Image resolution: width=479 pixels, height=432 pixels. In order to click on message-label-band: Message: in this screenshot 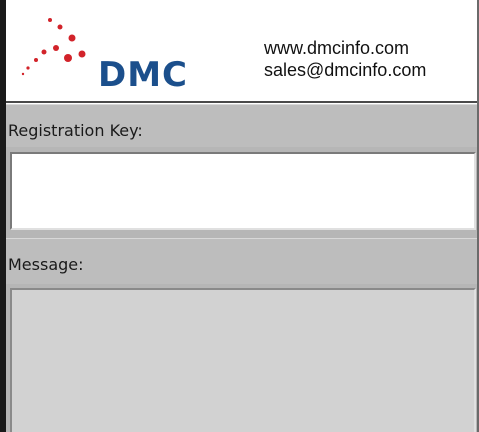, I will do `click(241, 261)`.